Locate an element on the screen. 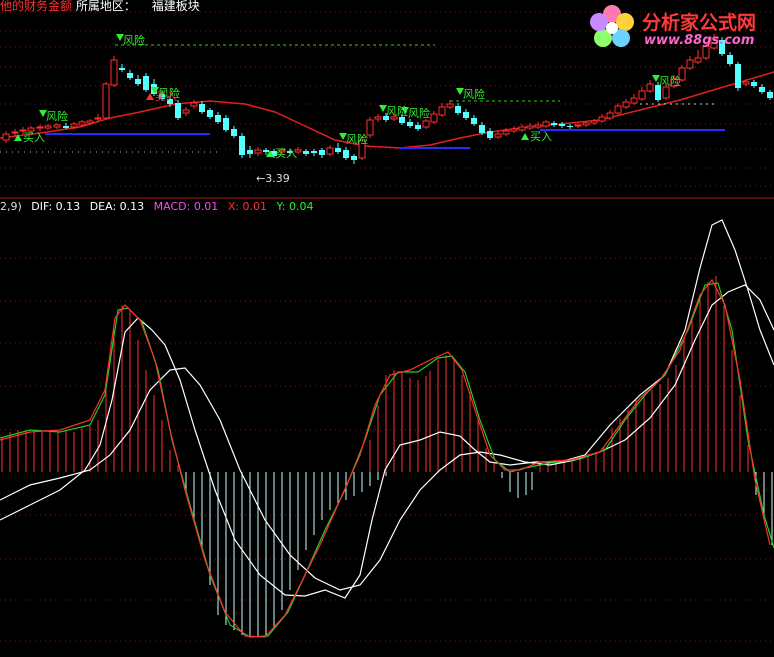 Image resolution: width=774 pixels, height=657 pixels. site-logo: 分析家公式网 www.88gs.com is located at coordinates (679, 28).